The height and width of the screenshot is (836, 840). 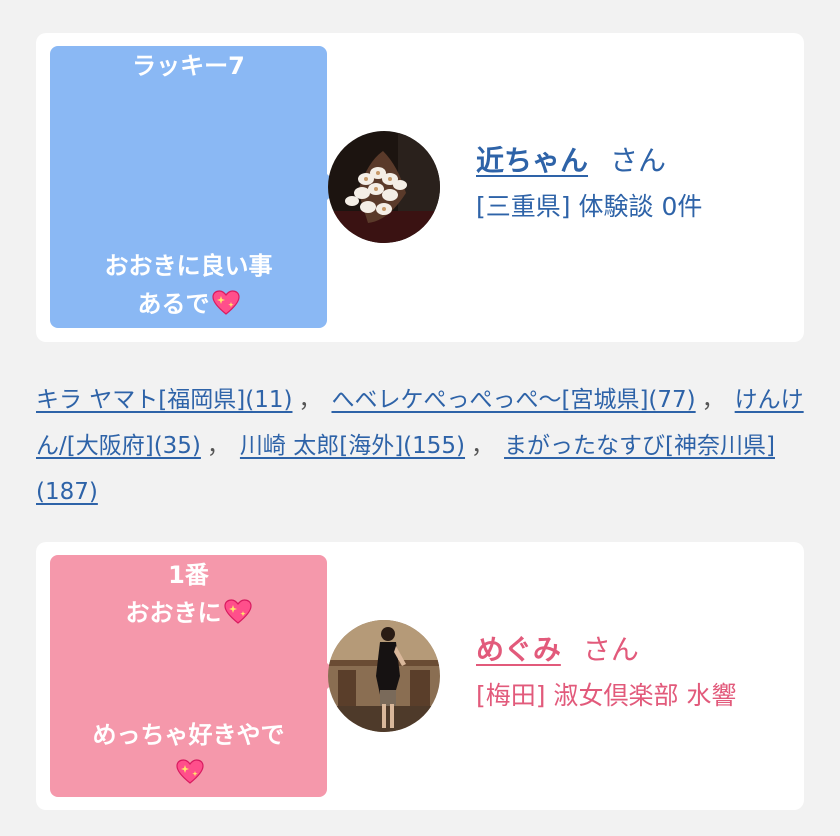 I want to click on user-link: 川崎 太郎[海外](155), so click(x=352, y=446).